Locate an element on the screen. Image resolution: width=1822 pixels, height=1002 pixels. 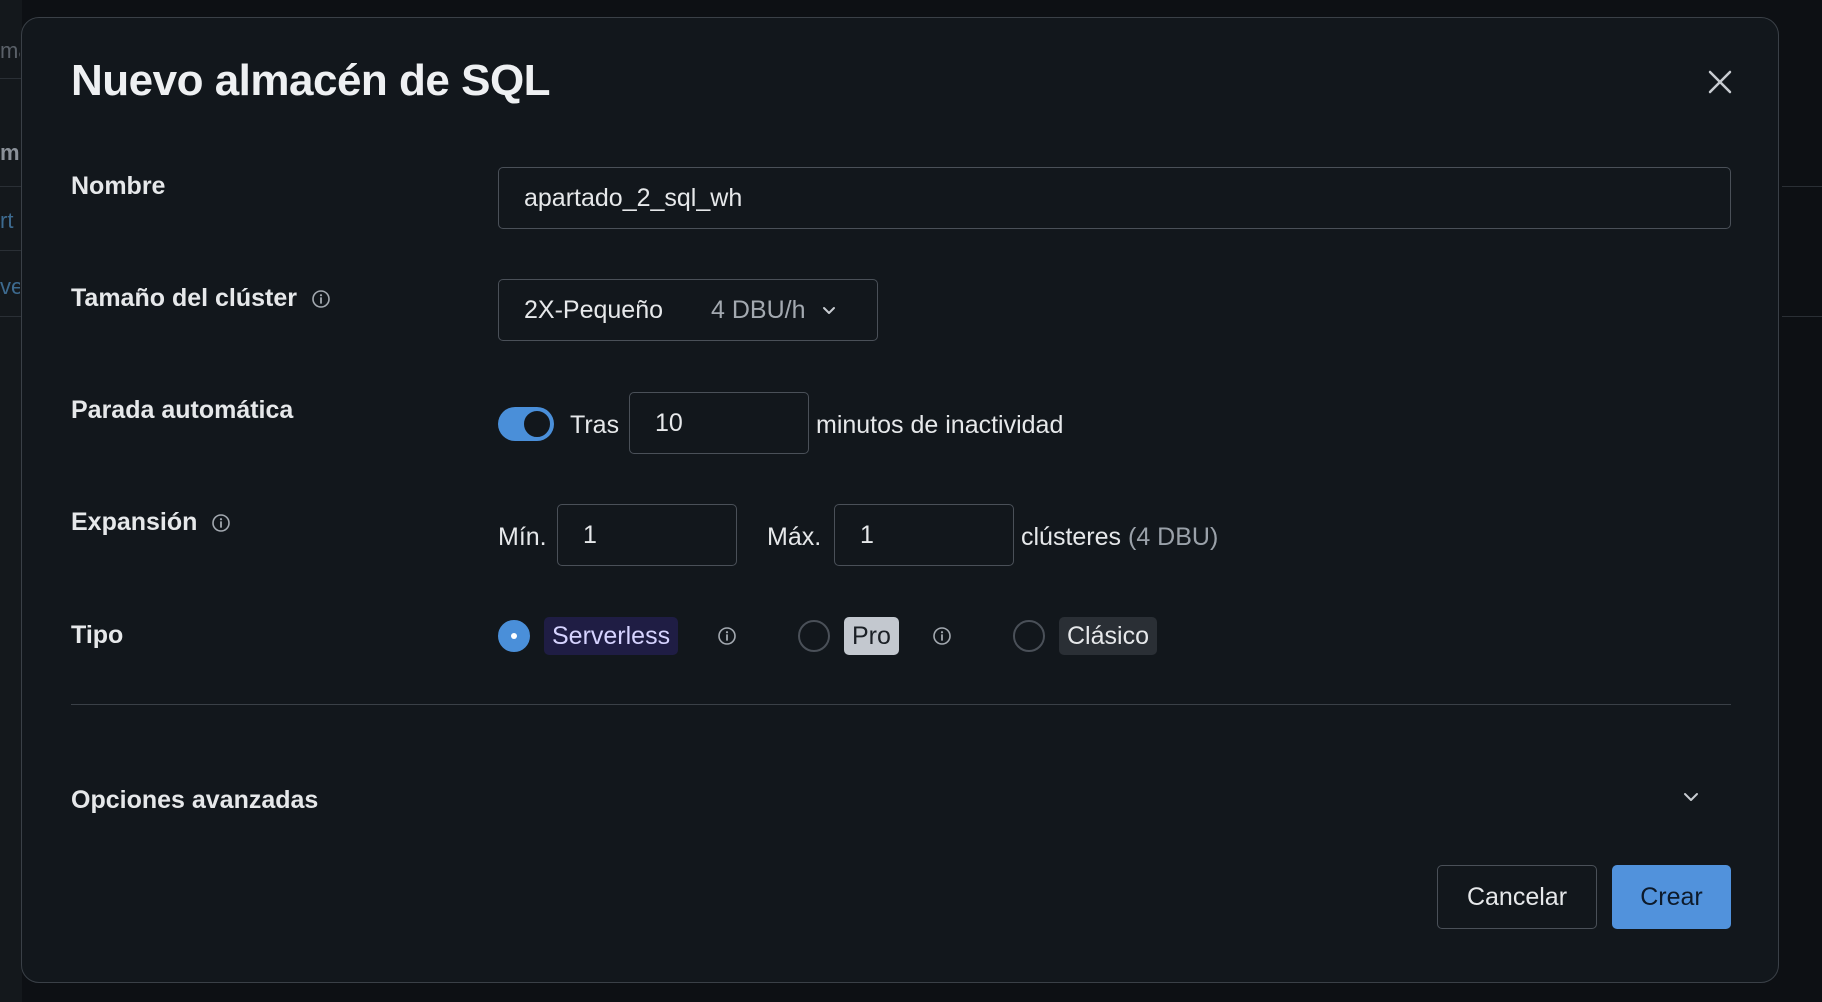
cluster-size-select: 2X-Pequeño 4 DBU/h is located at coordinates (688, 310).